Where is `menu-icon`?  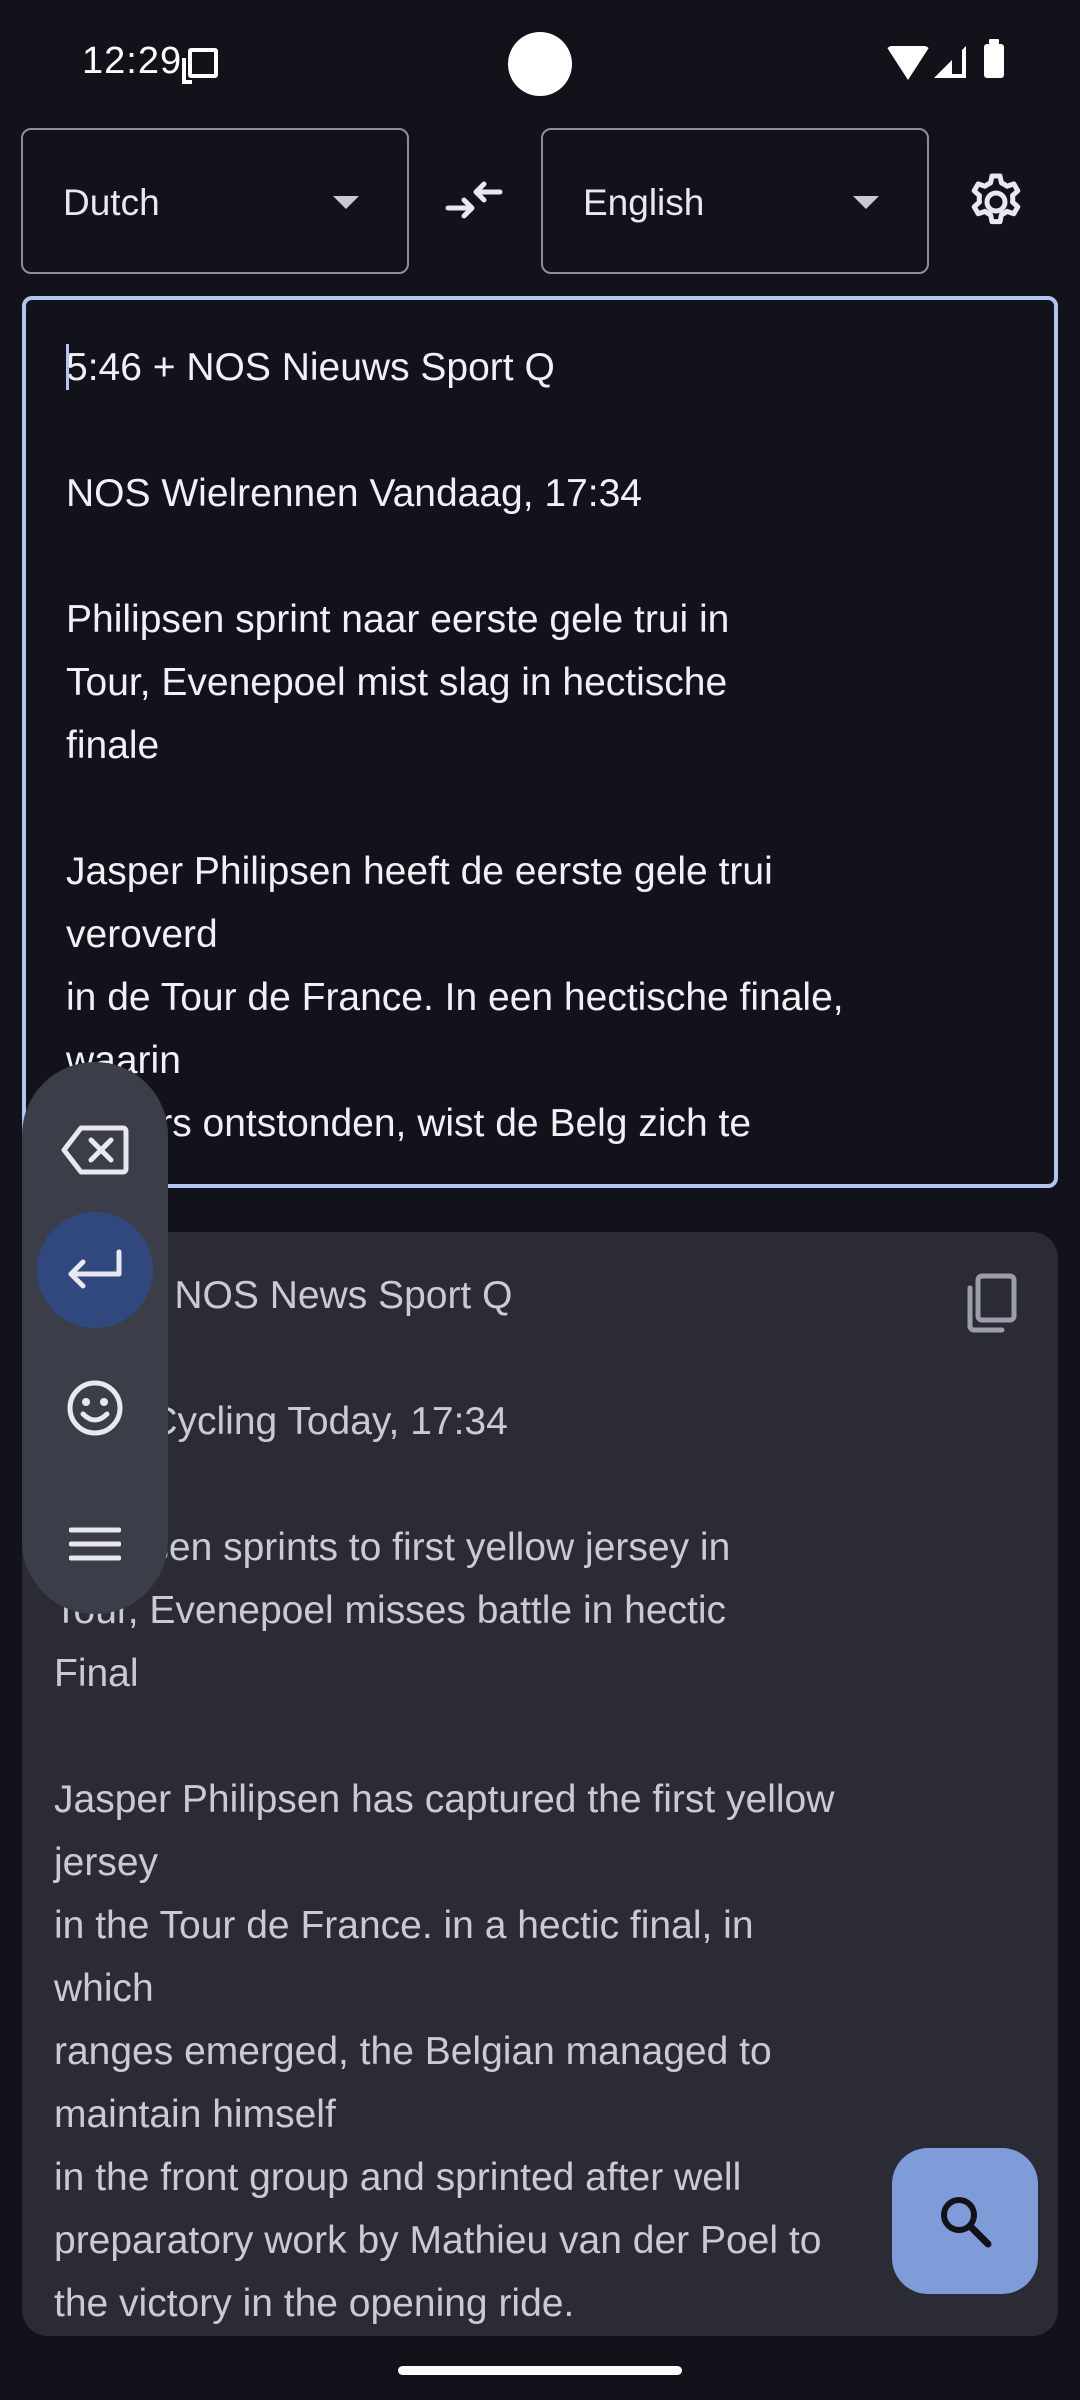 menu-icon is located at coordinates (95, 1544).